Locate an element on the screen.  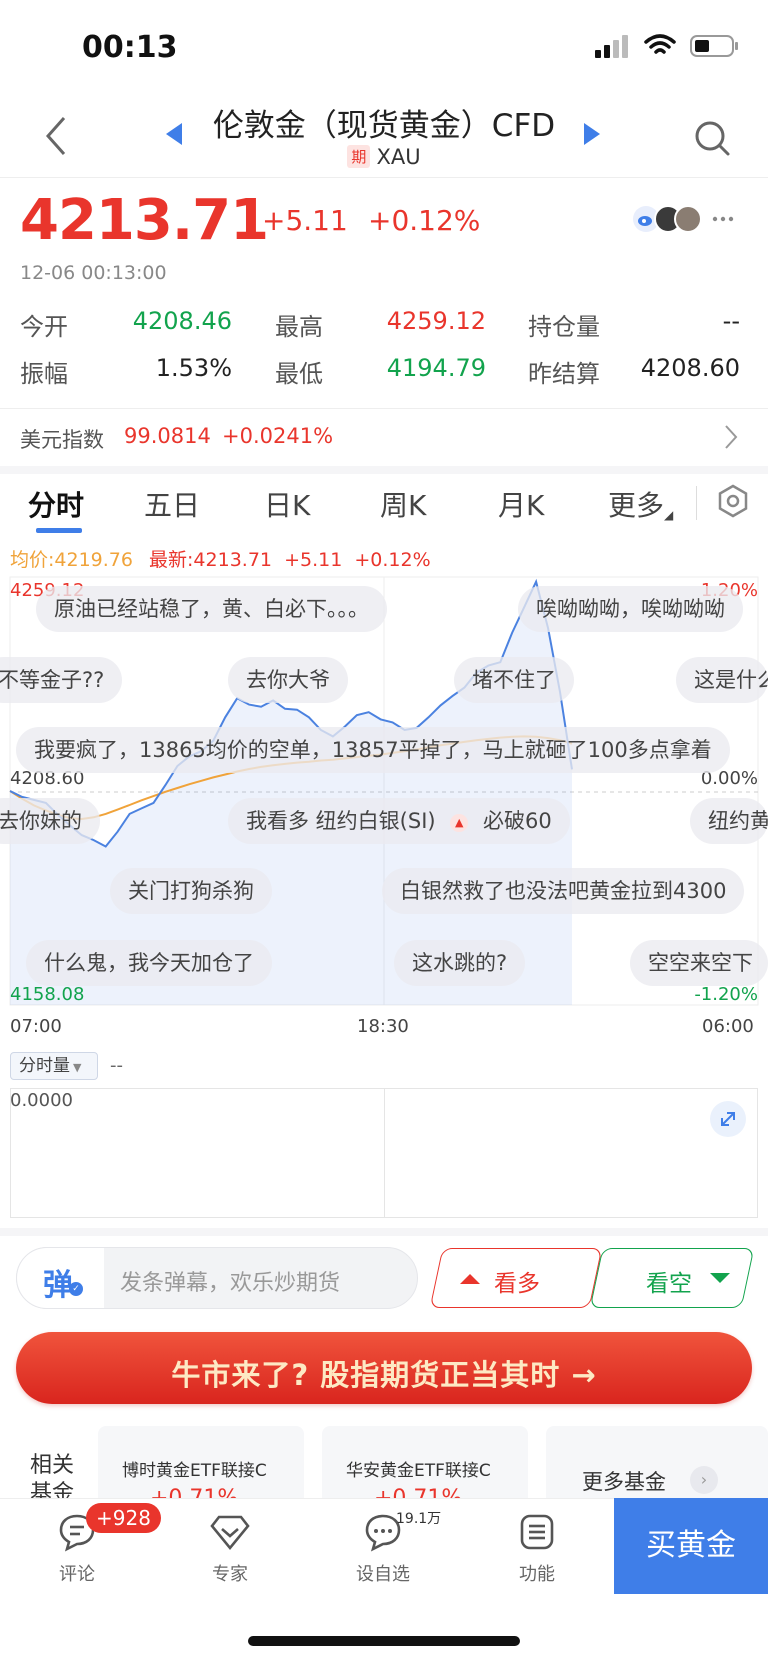
status-time: 00:13 is located at coordinates (130, 47).